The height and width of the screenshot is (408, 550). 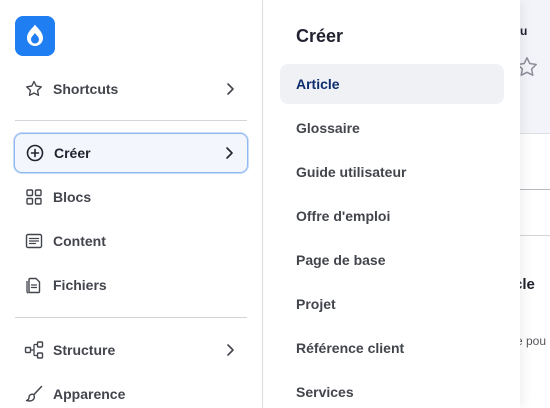 I want to click on submenu-item-services: Services, so click(x=392, y=390).